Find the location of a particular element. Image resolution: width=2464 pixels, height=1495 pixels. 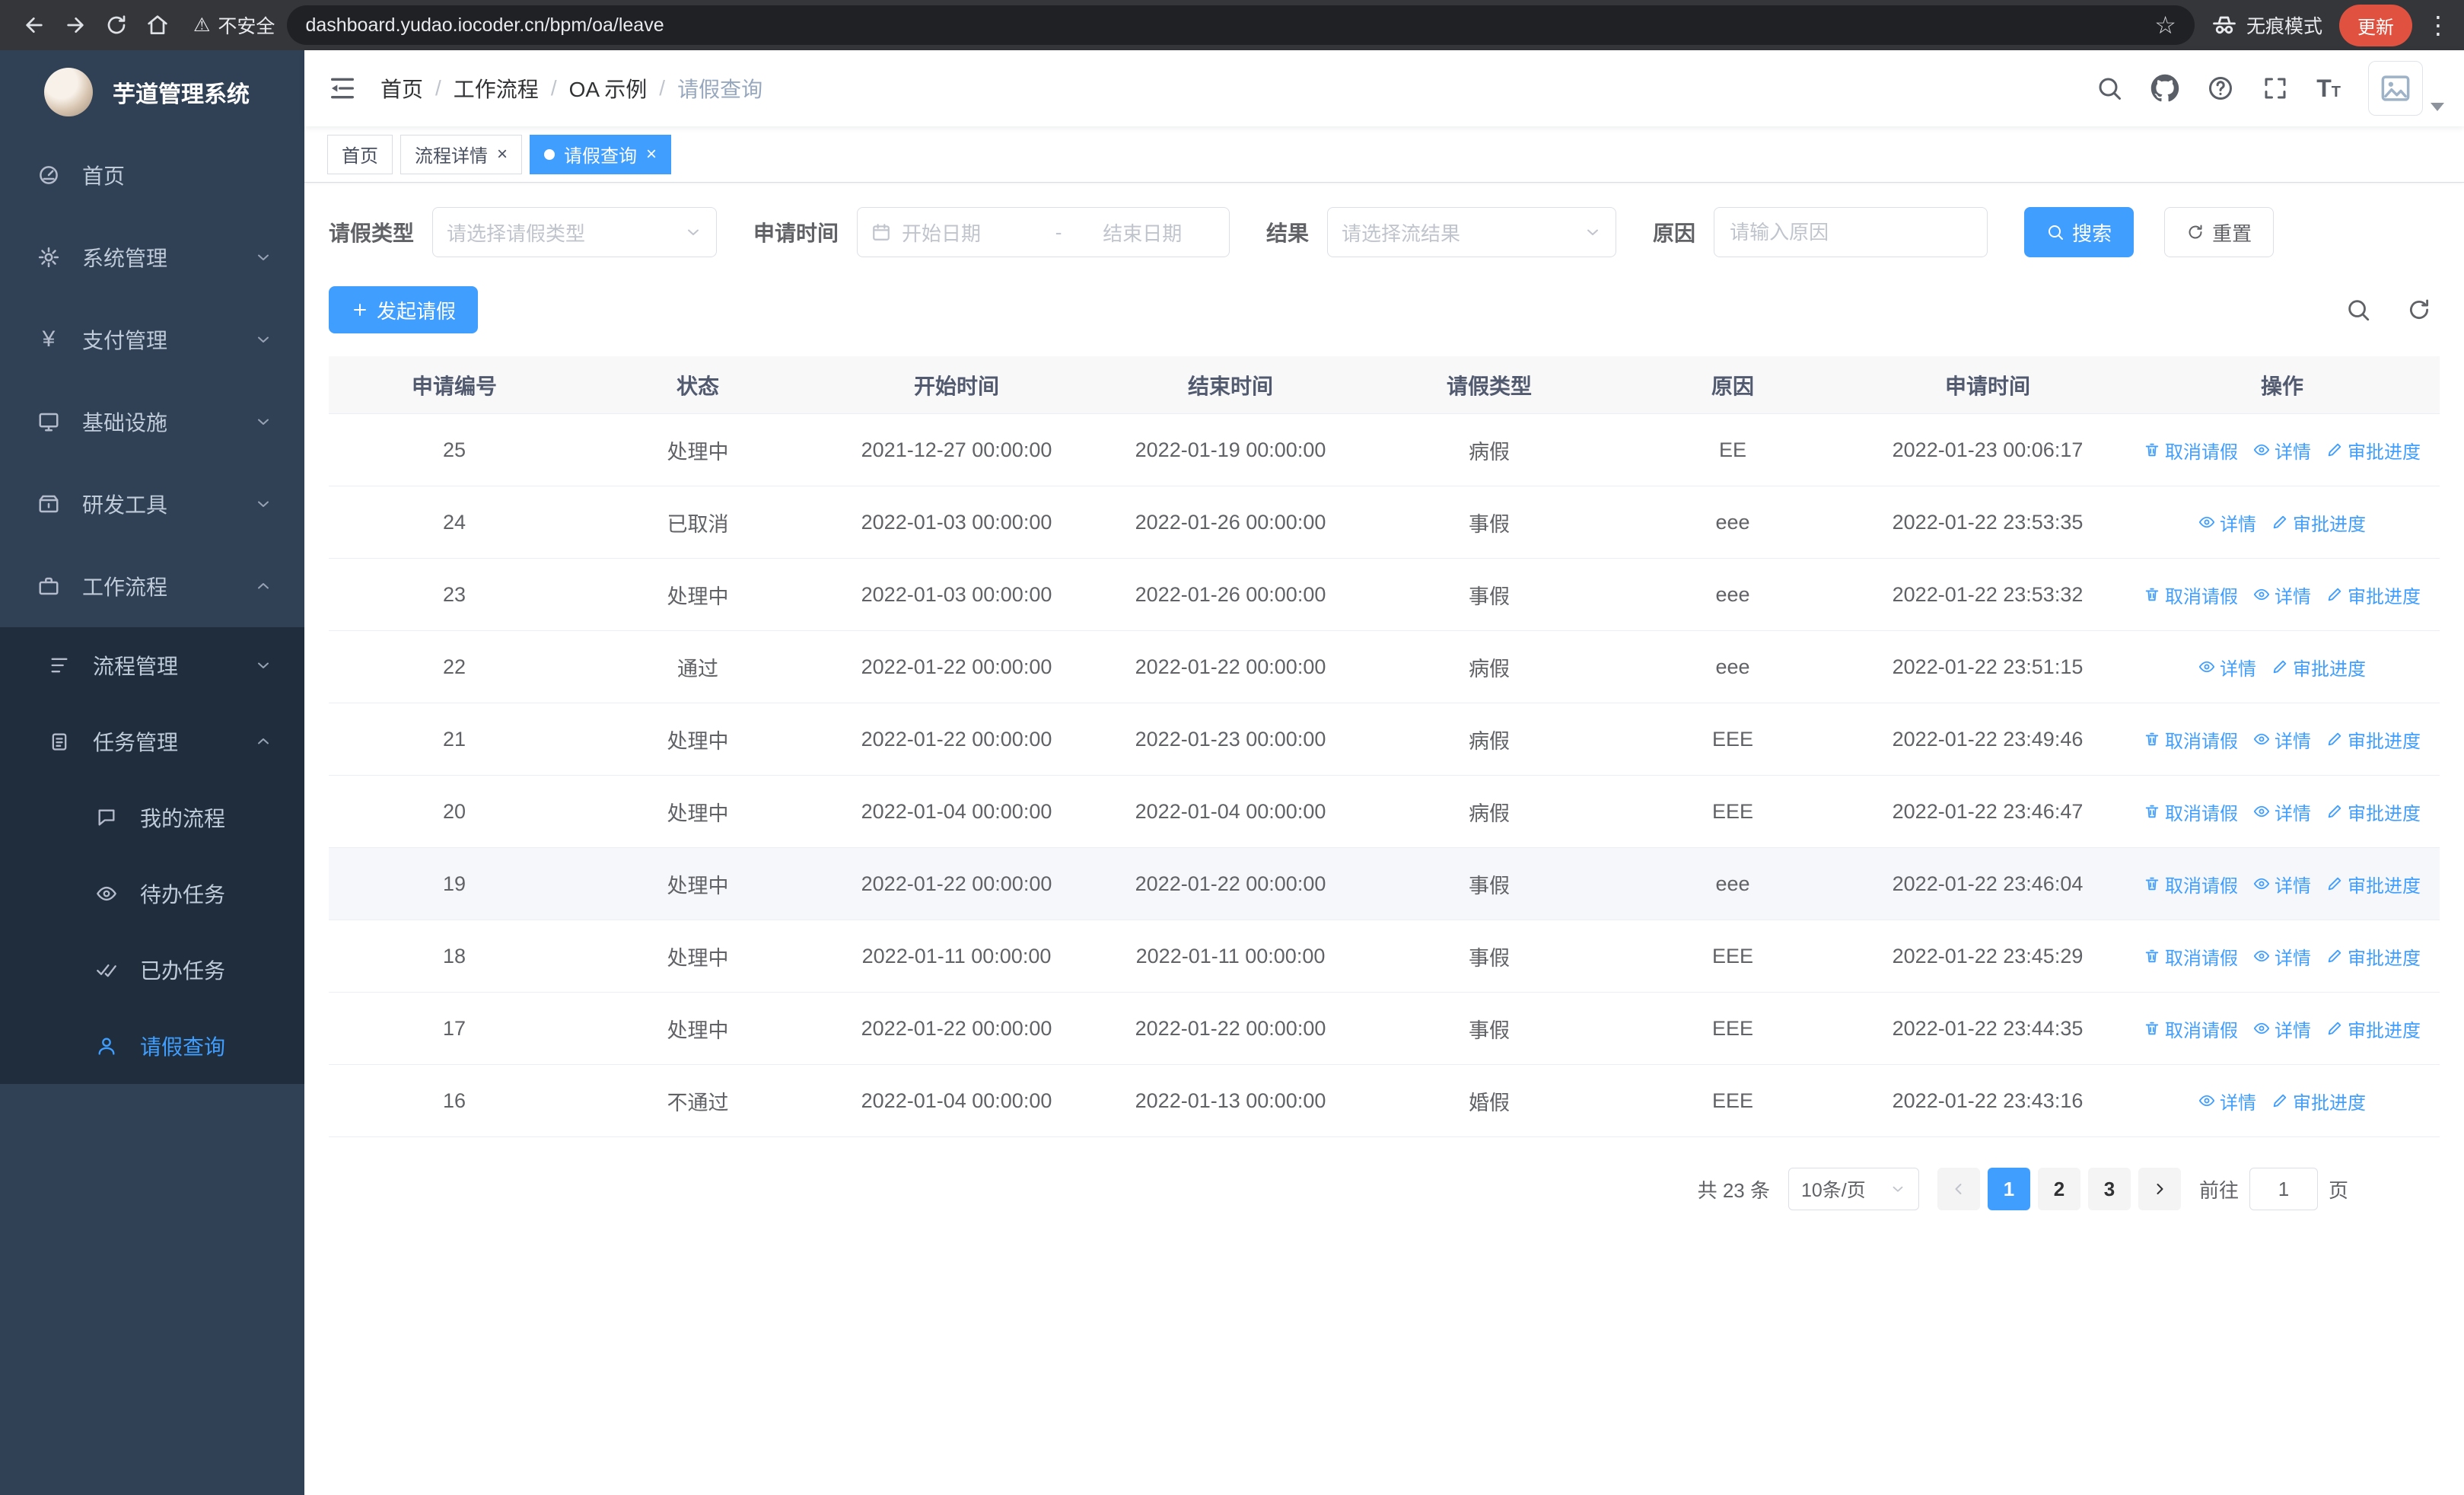

back-button is located at coordinates (34, 26).